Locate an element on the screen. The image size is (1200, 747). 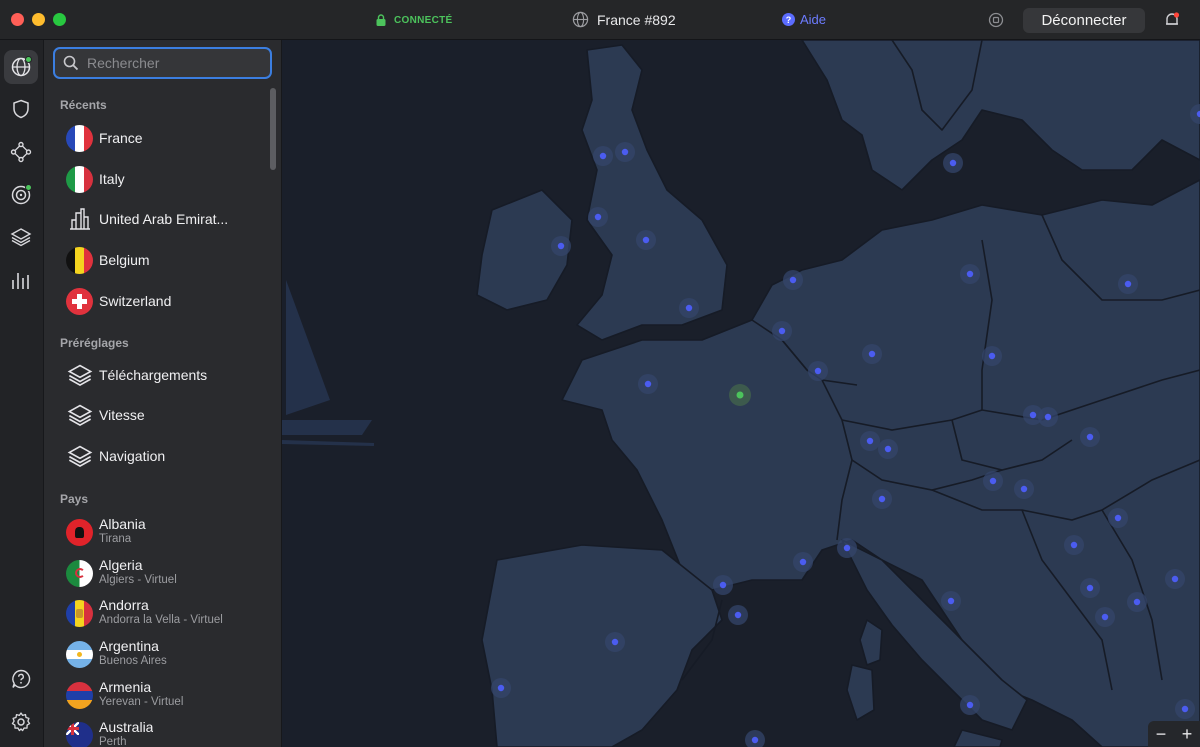
help-link: ? Aide is located at coordinates (804, 19).